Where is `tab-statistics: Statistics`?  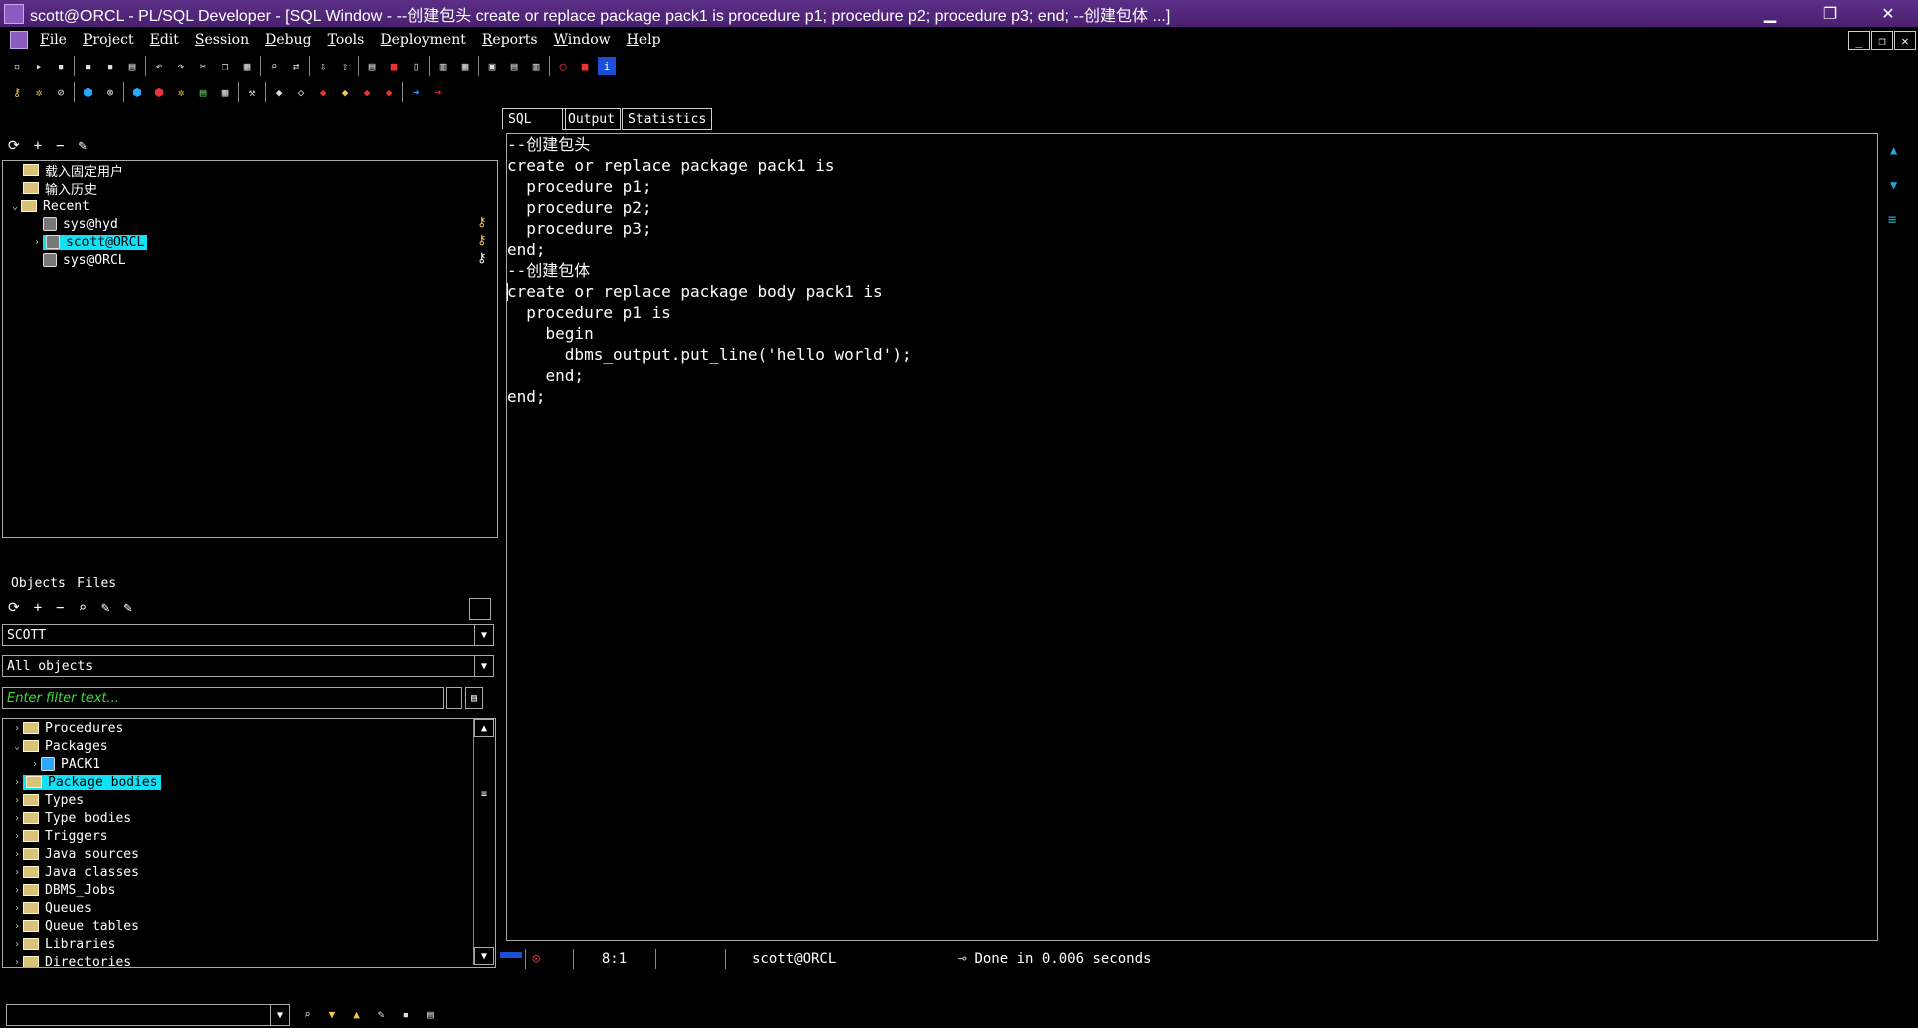
tab-statistics: Statistics is located at coordinates (667, 119).